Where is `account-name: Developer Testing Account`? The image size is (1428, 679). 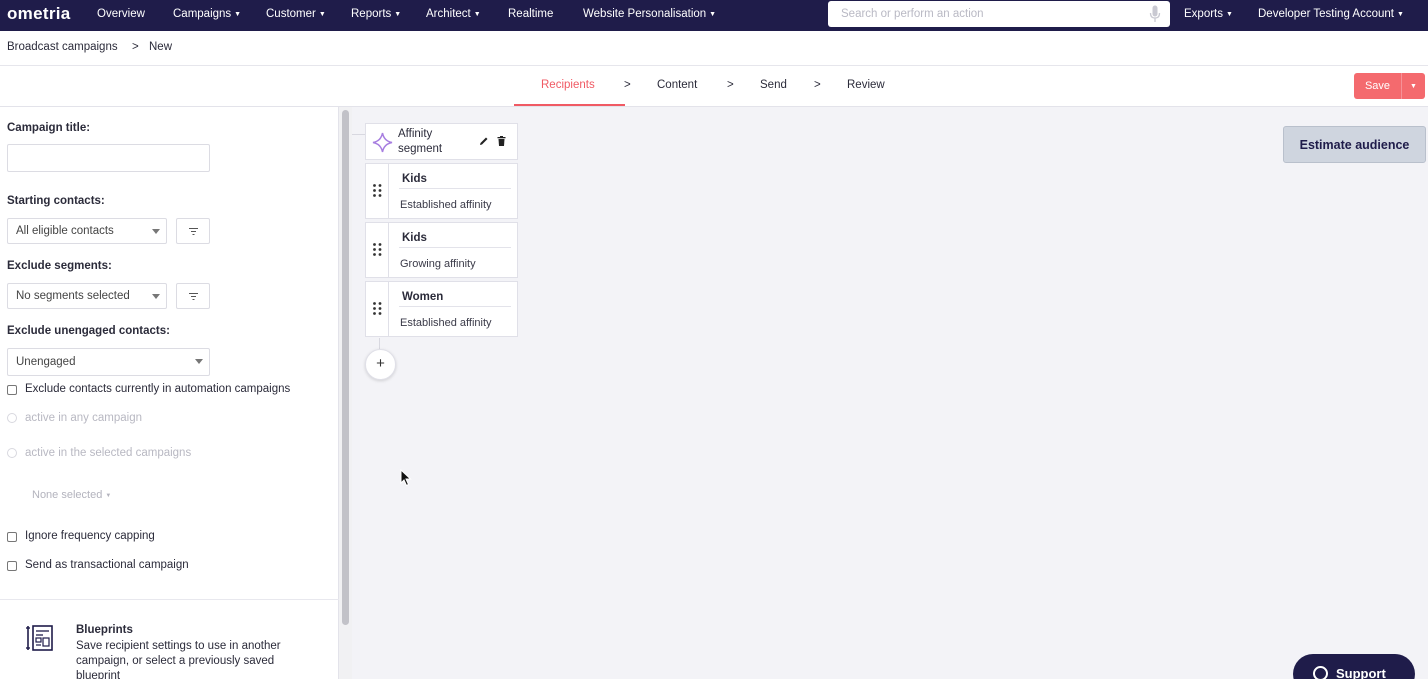 account-name: Developer Testing Account is located at coordinates (1326, 14).